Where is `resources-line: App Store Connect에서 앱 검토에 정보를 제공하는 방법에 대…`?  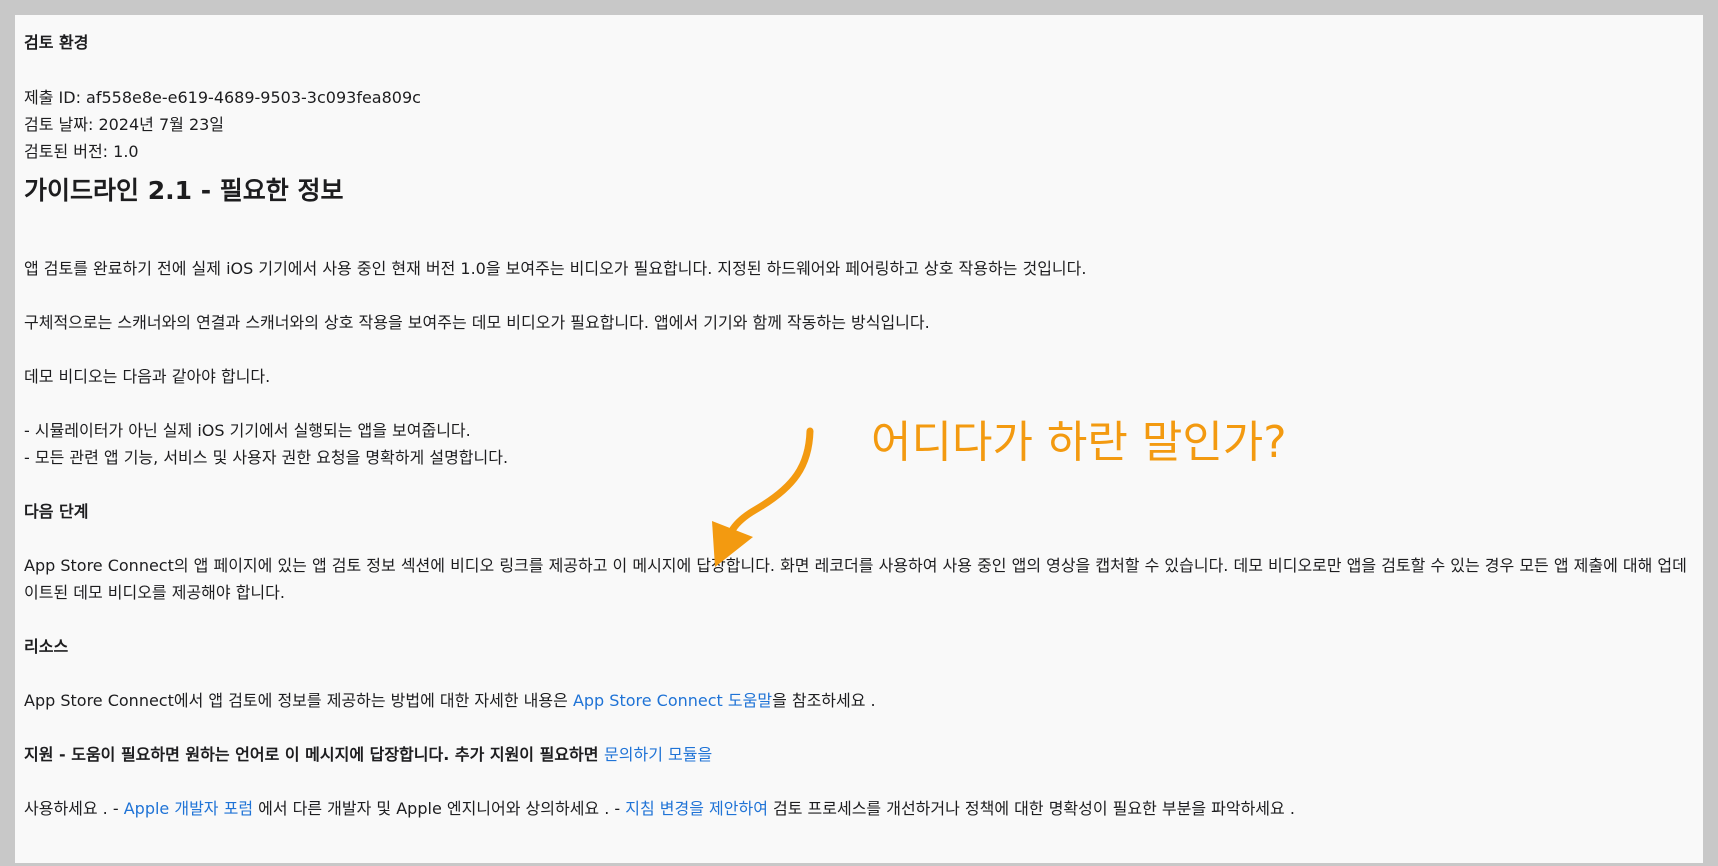 resources-line: App Store Connect에서 앱 검토에 정보를 제공하는 방법에 대… is located at coordinates (859, 700).